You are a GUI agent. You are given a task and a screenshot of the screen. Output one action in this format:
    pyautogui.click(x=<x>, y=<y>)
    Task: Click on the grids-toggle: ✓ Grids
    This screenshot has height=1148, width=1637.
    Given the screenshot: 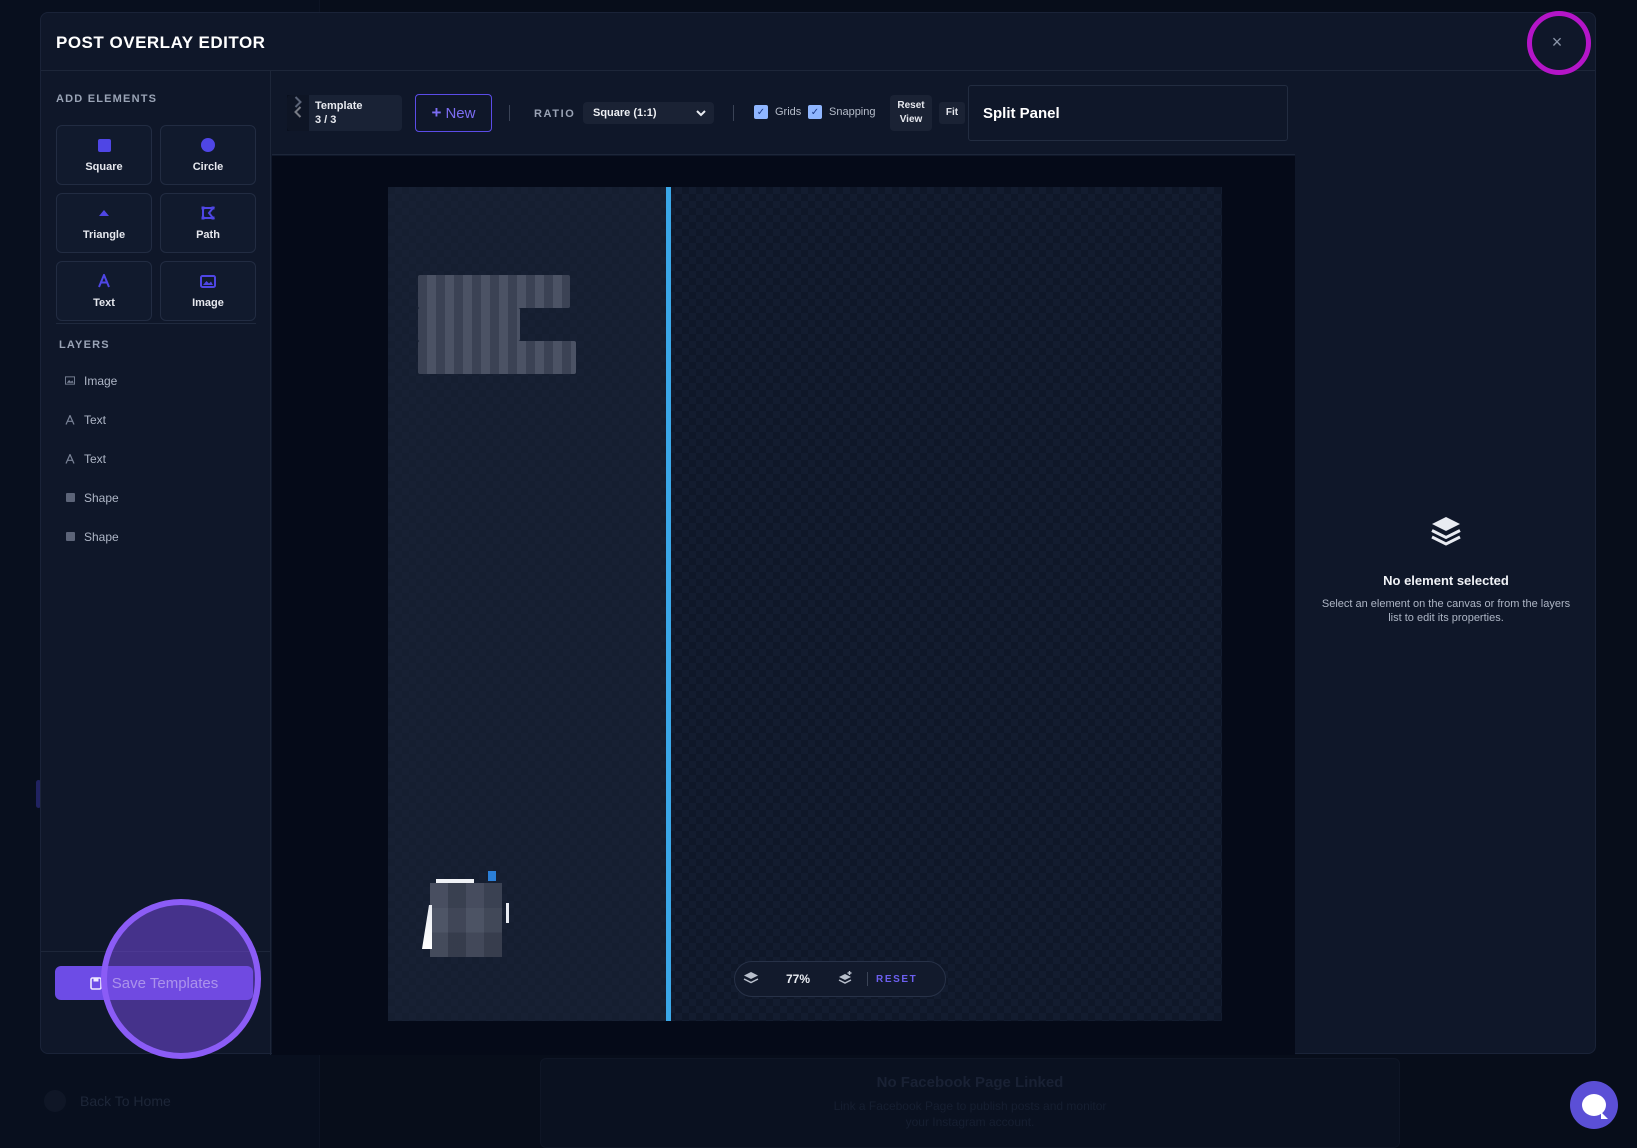 What is the action you would take?
    pyautogui.click(x=777, y=112)
    